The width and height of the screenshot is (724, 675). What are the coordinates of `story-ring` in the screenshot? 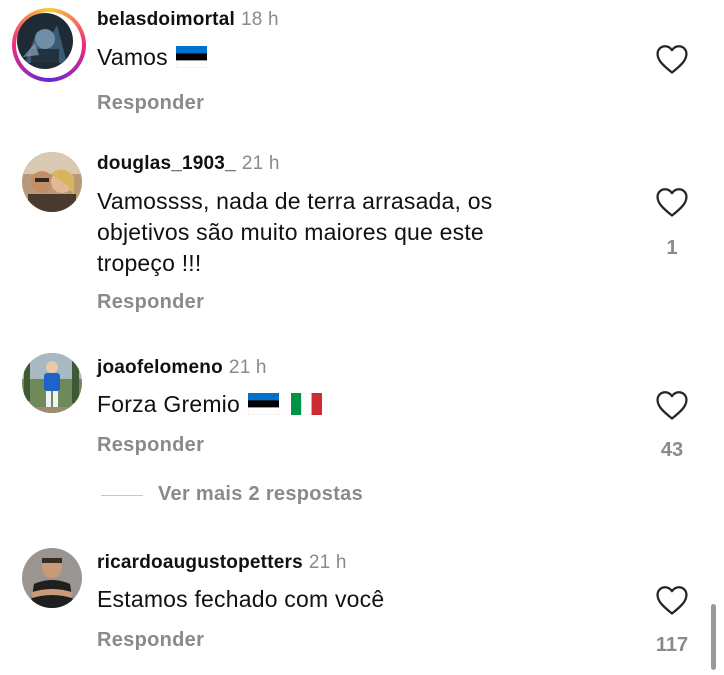 It's located at (49, 45).